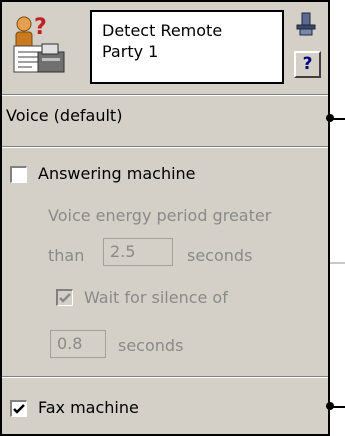 The image size is (345, 436). I want to click on wait-for-silence-checkbox, so click(64, 297).